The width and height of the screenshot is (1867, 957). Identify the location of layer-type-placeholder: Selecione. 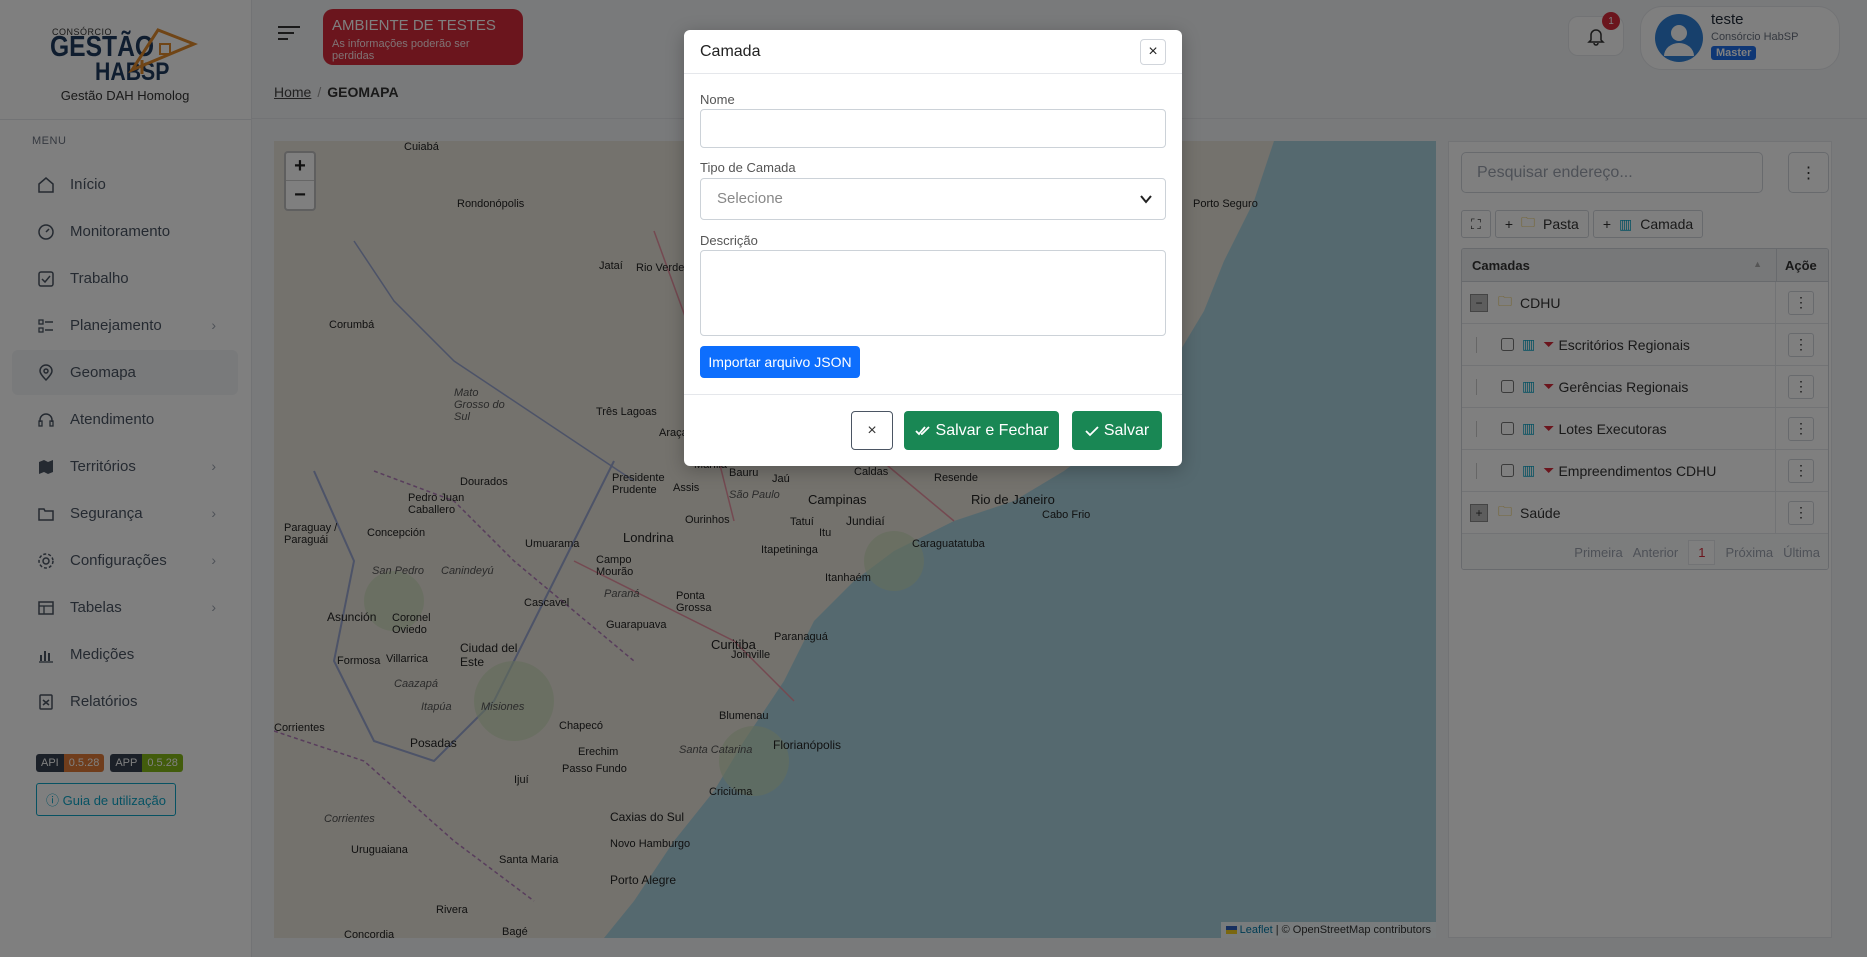
(750, 198).